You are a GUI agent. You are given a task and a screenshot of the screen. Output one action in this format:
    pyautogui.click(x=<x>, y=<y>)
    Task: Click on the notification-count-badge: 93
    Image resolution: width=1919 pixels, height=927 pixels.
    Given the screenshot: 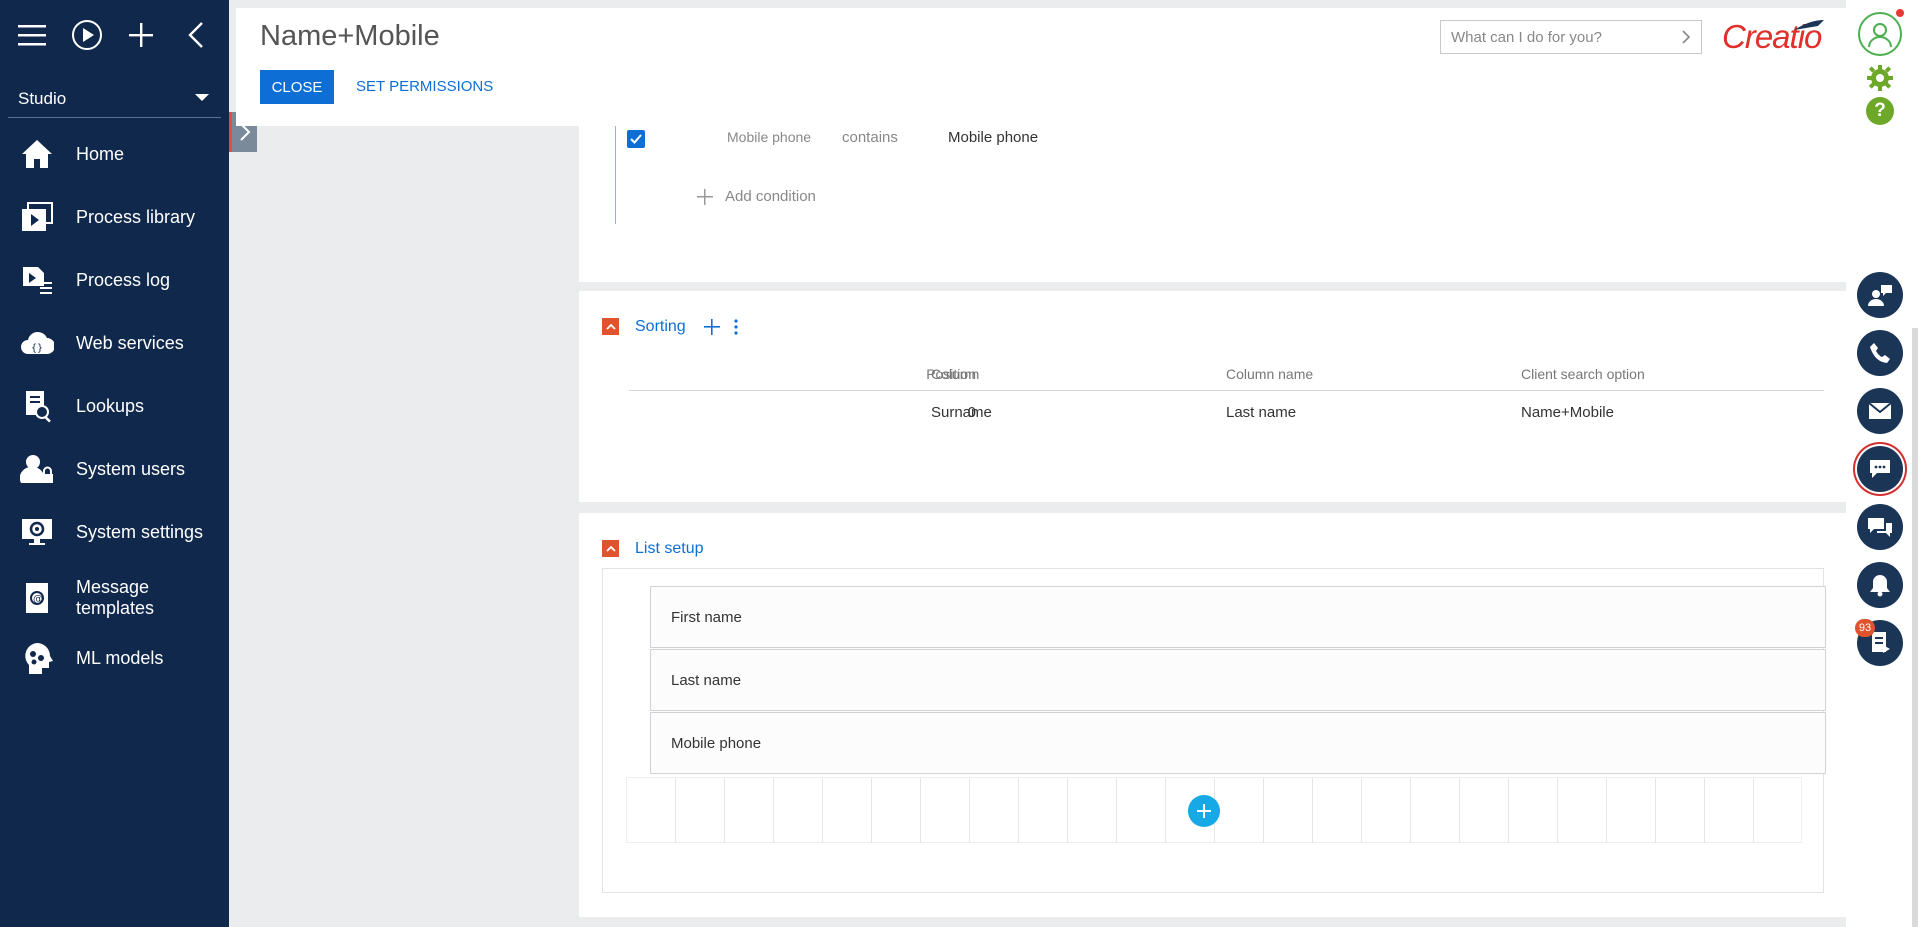 What is the action you would take?
    pyautogui.click(x=1865, y=628)
    